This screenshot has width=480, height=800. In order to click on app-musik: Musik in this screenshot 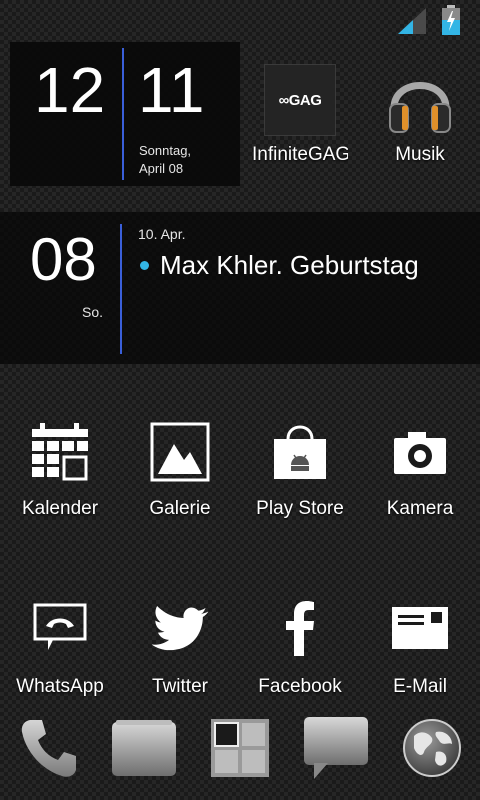, I will do `click(420, 115)`.